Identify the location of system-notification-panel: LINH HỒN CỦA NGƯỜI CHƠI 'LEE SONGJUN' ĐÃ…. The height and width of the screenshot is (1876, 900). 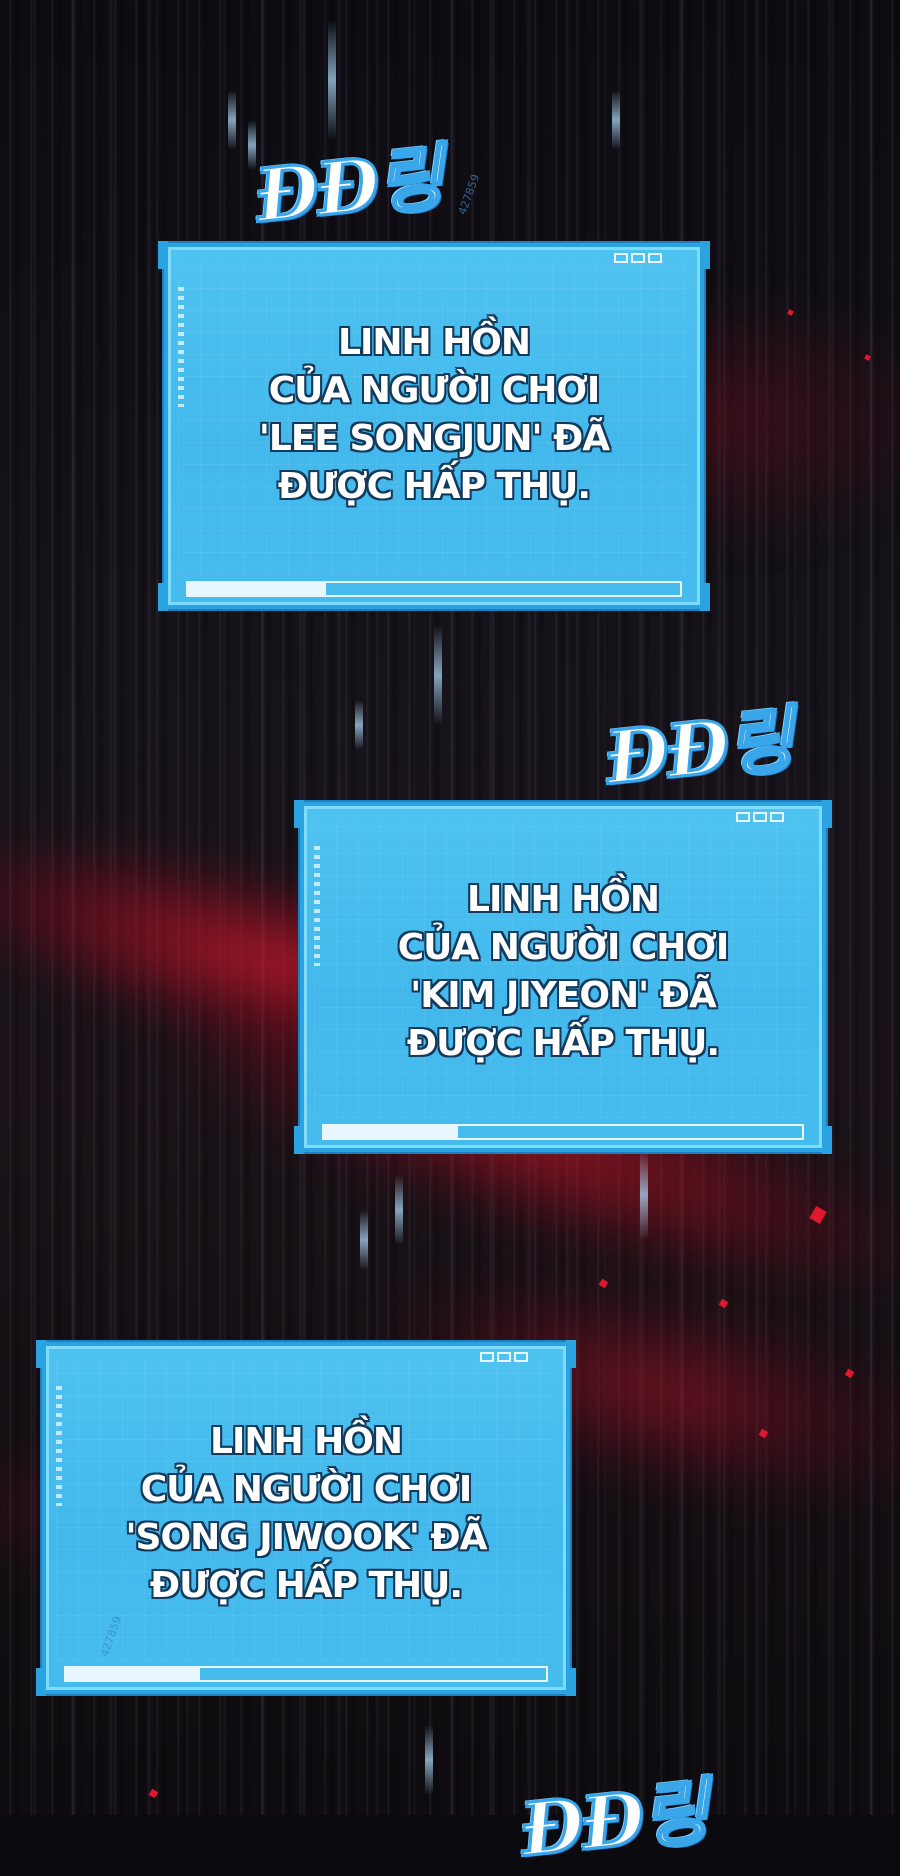
(434, 426).